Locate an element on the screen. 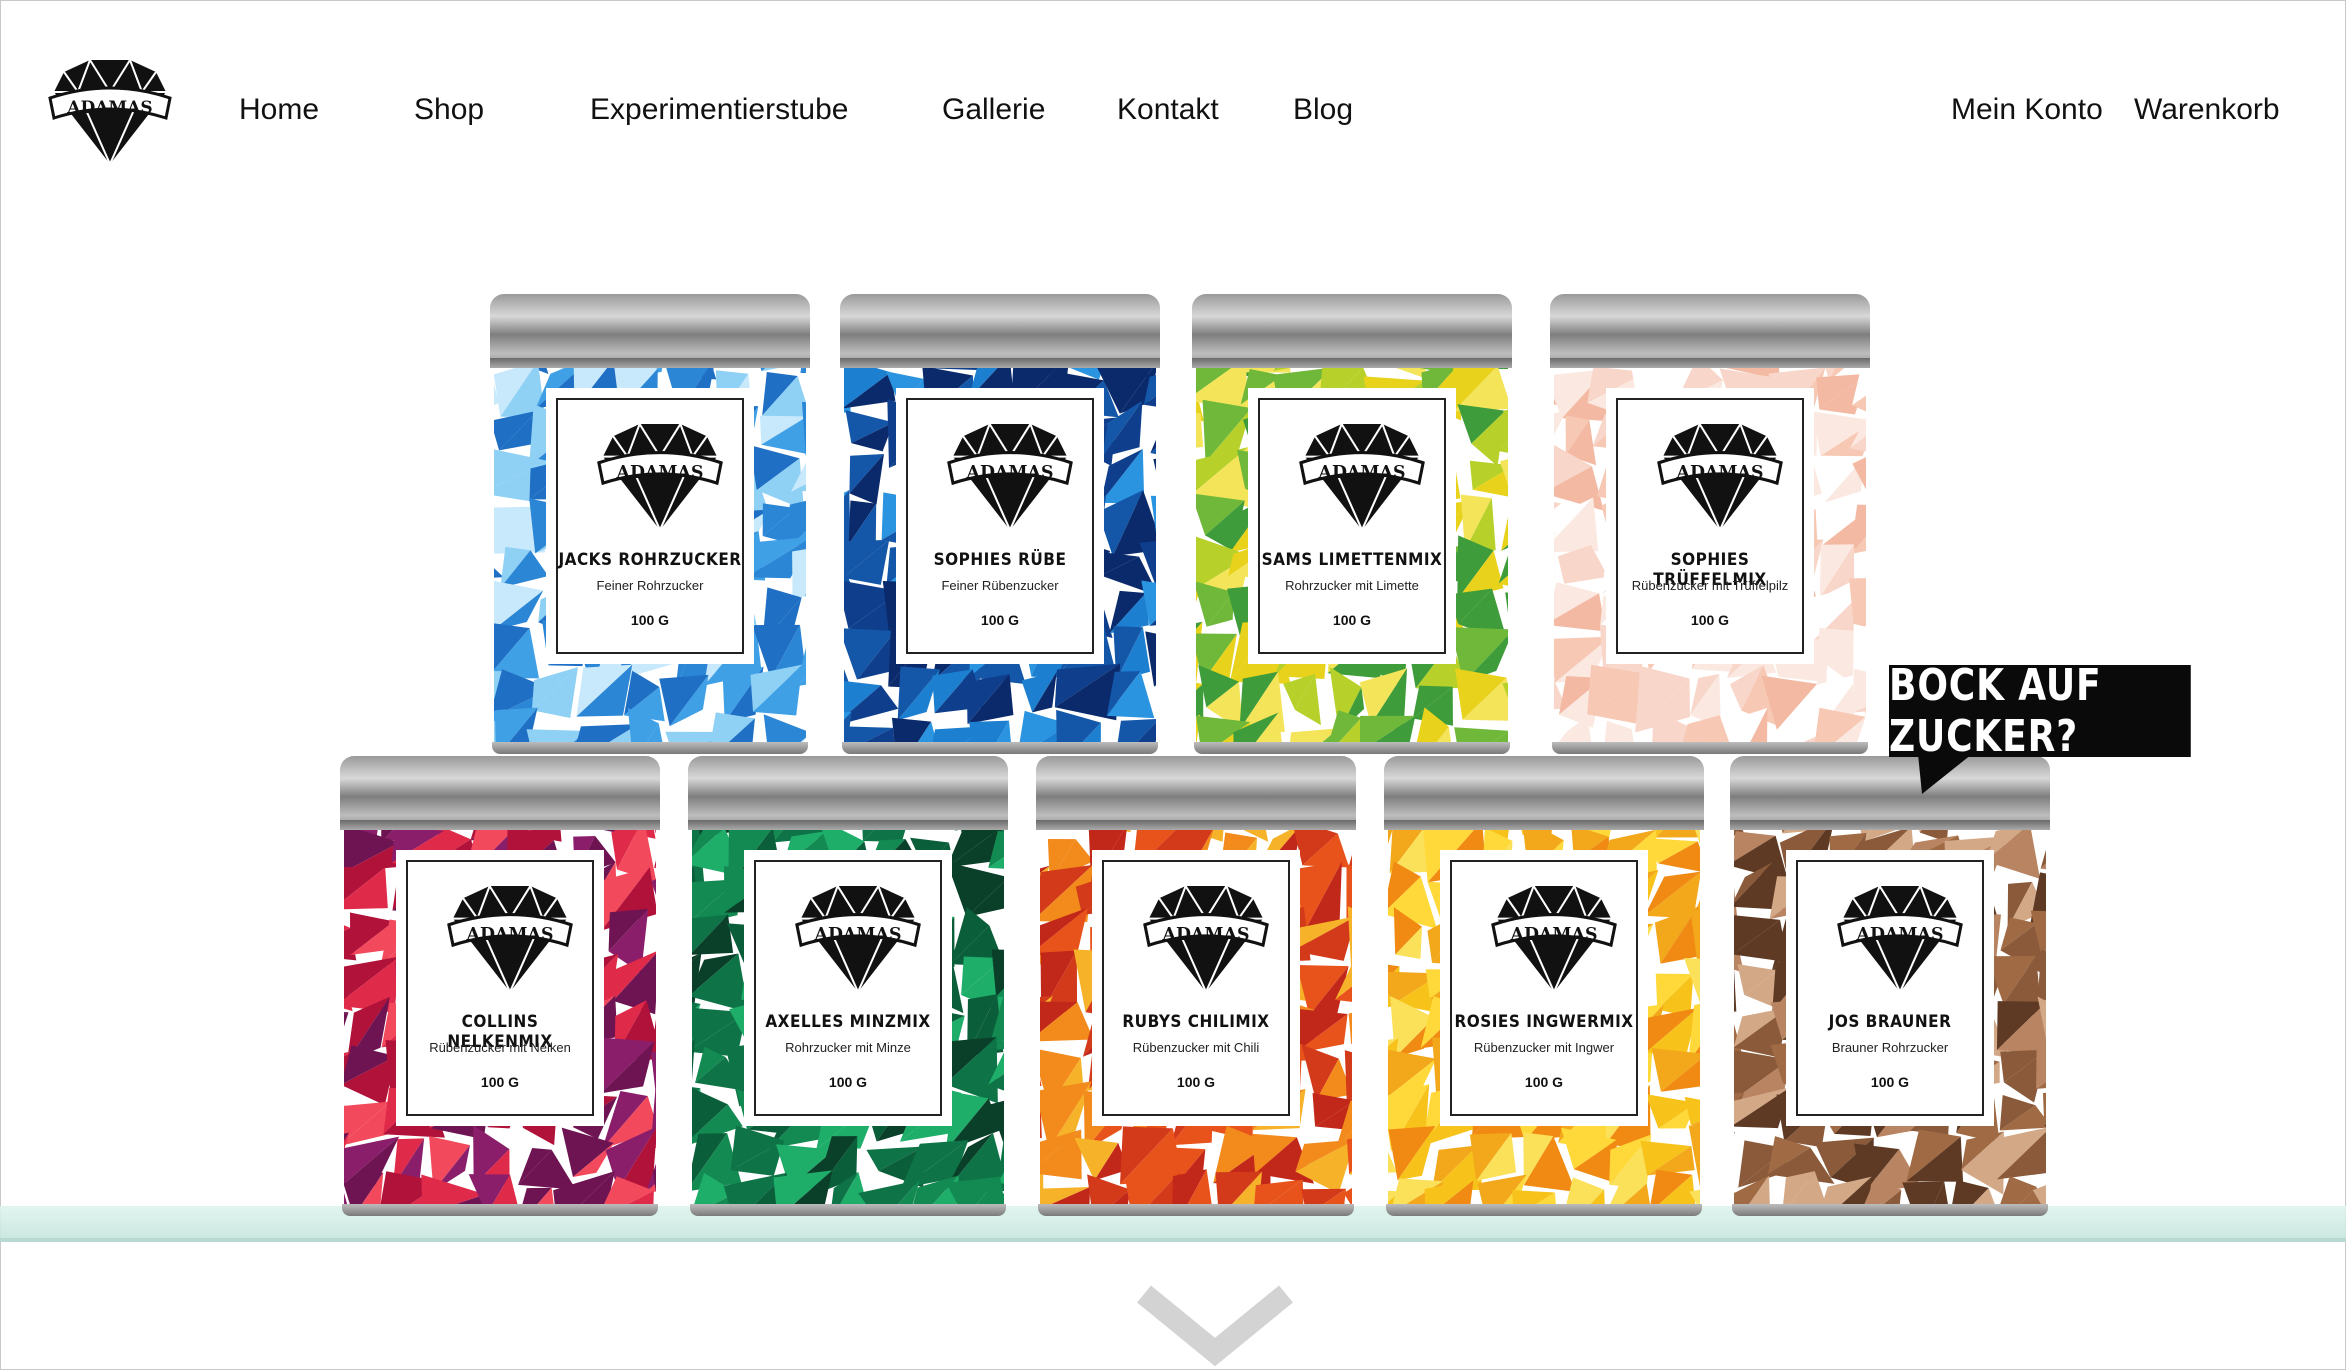  tin-product-description: Rübenzucker mit Chili is located at coordinates (1196, 1047).